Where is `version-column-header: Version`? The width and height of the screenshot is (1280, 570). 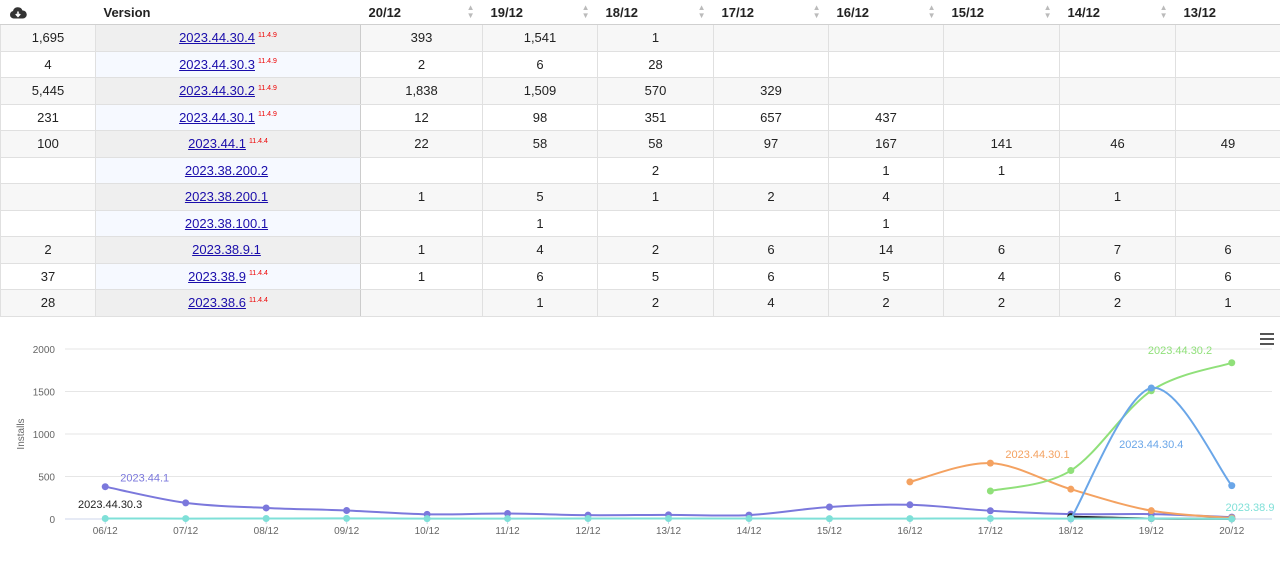
version-column-header: Version is located at coordinates (228, 12).